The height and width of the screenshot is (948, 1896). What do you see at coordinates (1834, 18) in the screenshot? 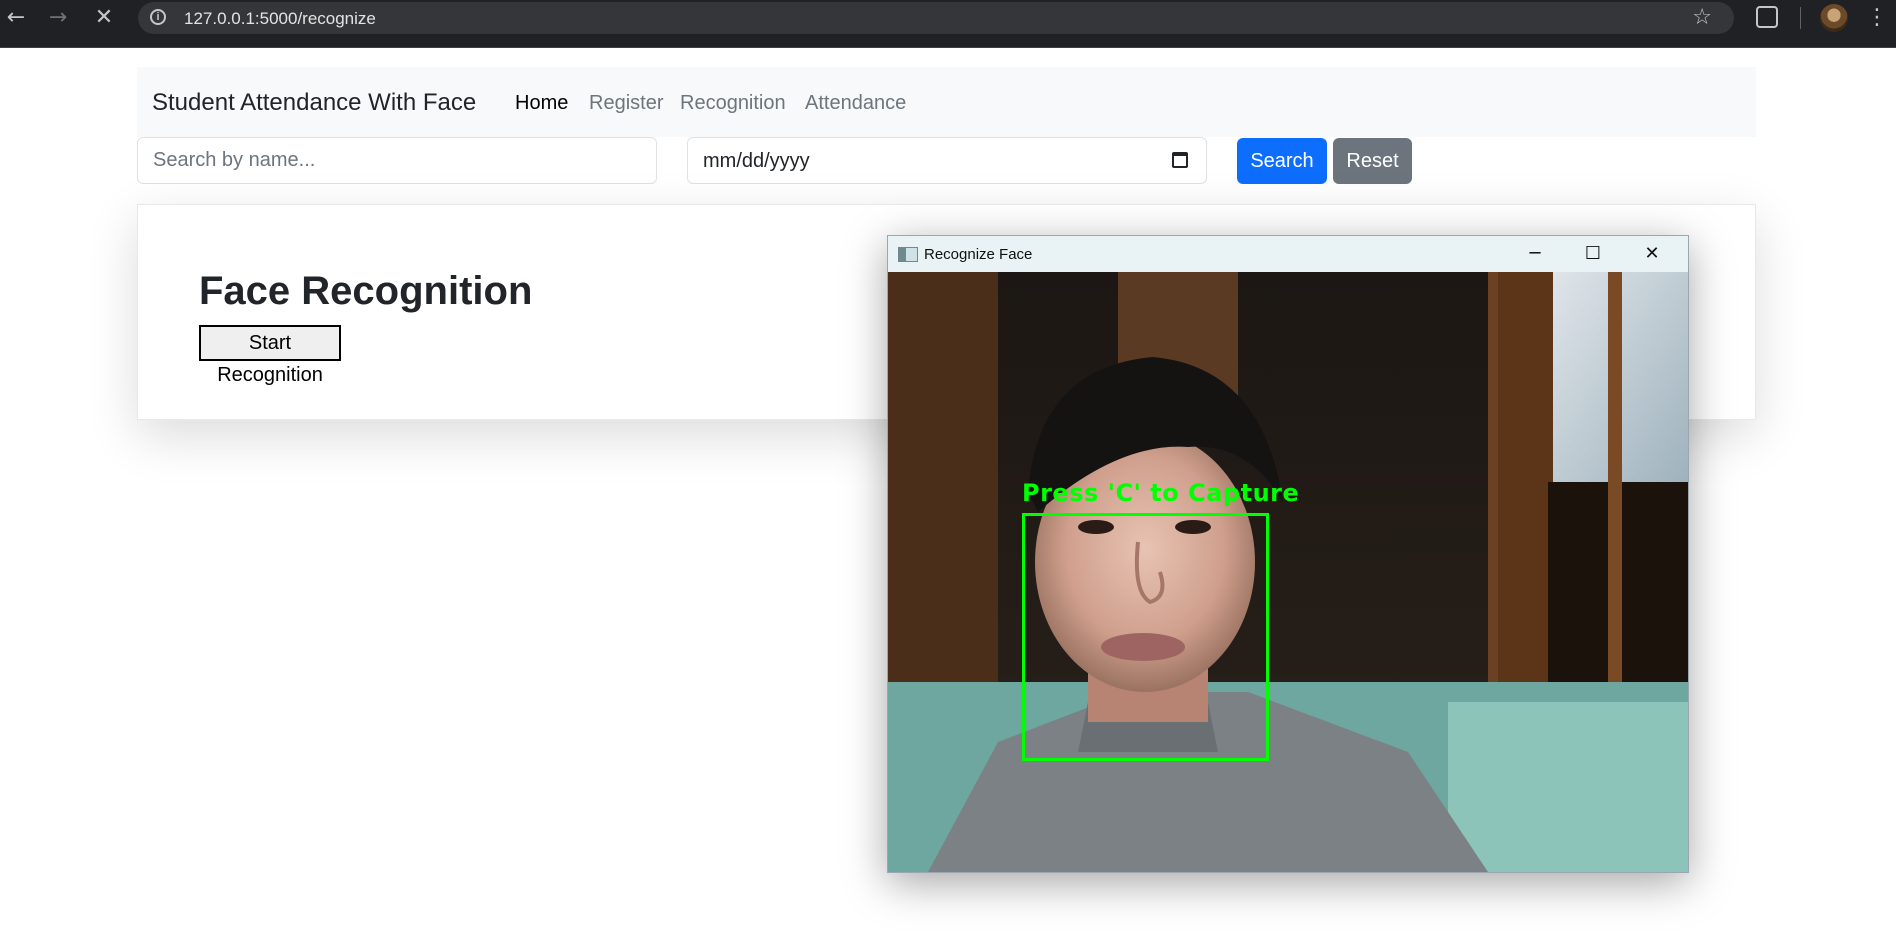
I see `profile-avatar` at bounding box center [1834, 18].